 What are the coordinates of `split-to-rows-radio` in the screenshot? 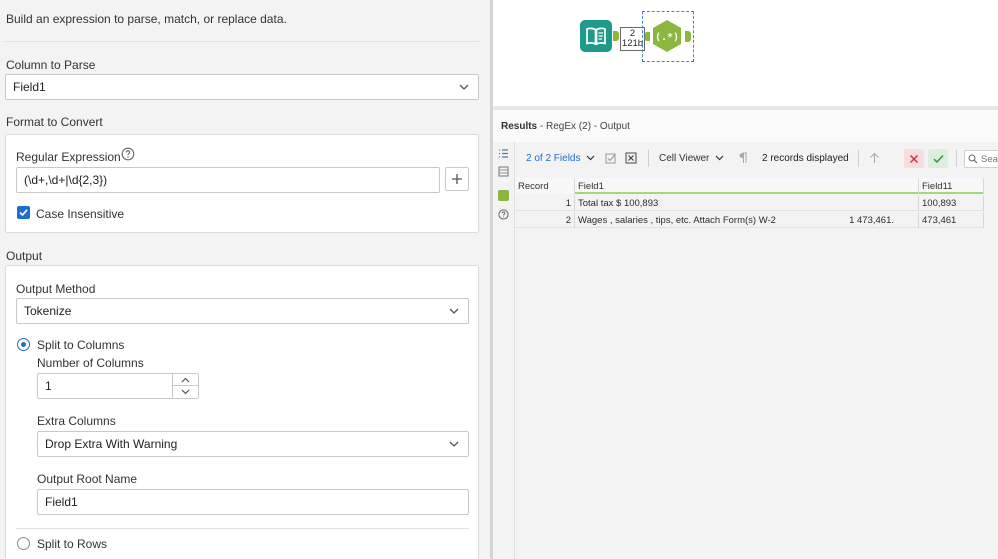 It's located at (23, 543).